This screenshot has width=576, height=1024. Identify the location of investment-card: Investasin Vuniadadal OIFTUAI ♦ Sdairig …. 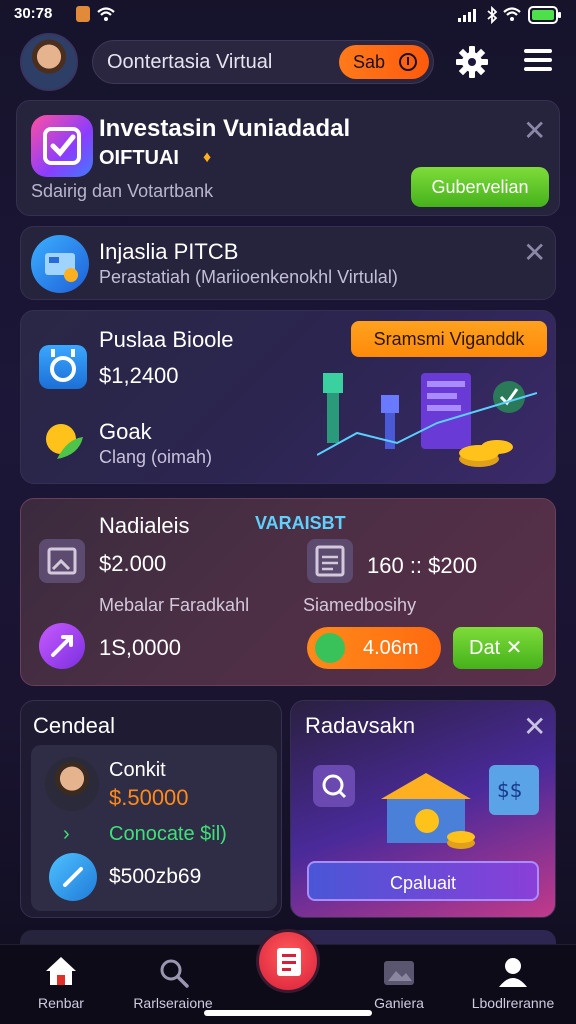
(288, 158).